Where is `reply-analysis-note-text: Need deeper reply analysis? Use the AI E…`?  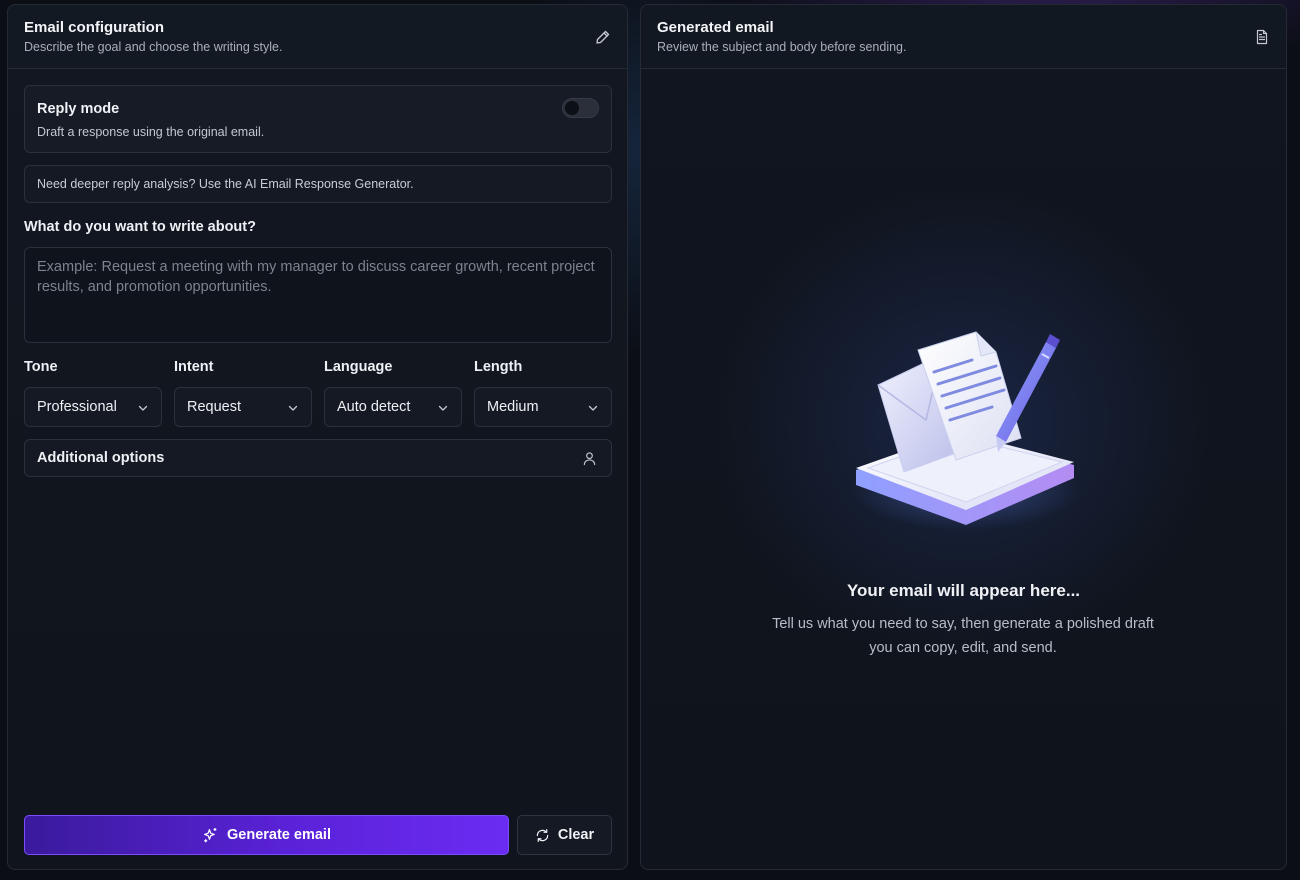
reply-analysis-note-text: Need deeper reply analysis? Use the AI E… is located at coordinates (225, 184).